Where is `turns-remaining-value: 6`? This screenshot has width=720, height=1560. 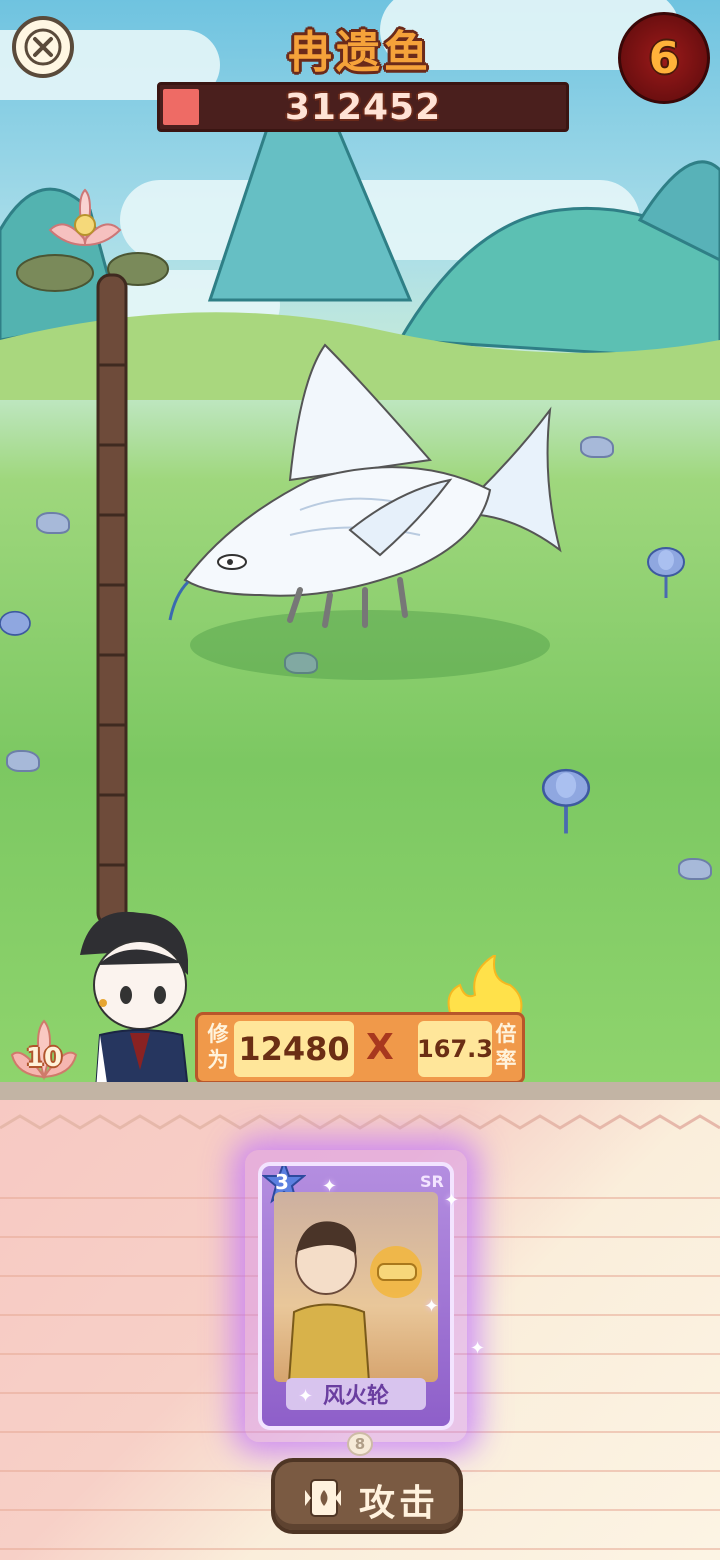 turns-remaining-value: 6 is located at coordinates (664, 58).